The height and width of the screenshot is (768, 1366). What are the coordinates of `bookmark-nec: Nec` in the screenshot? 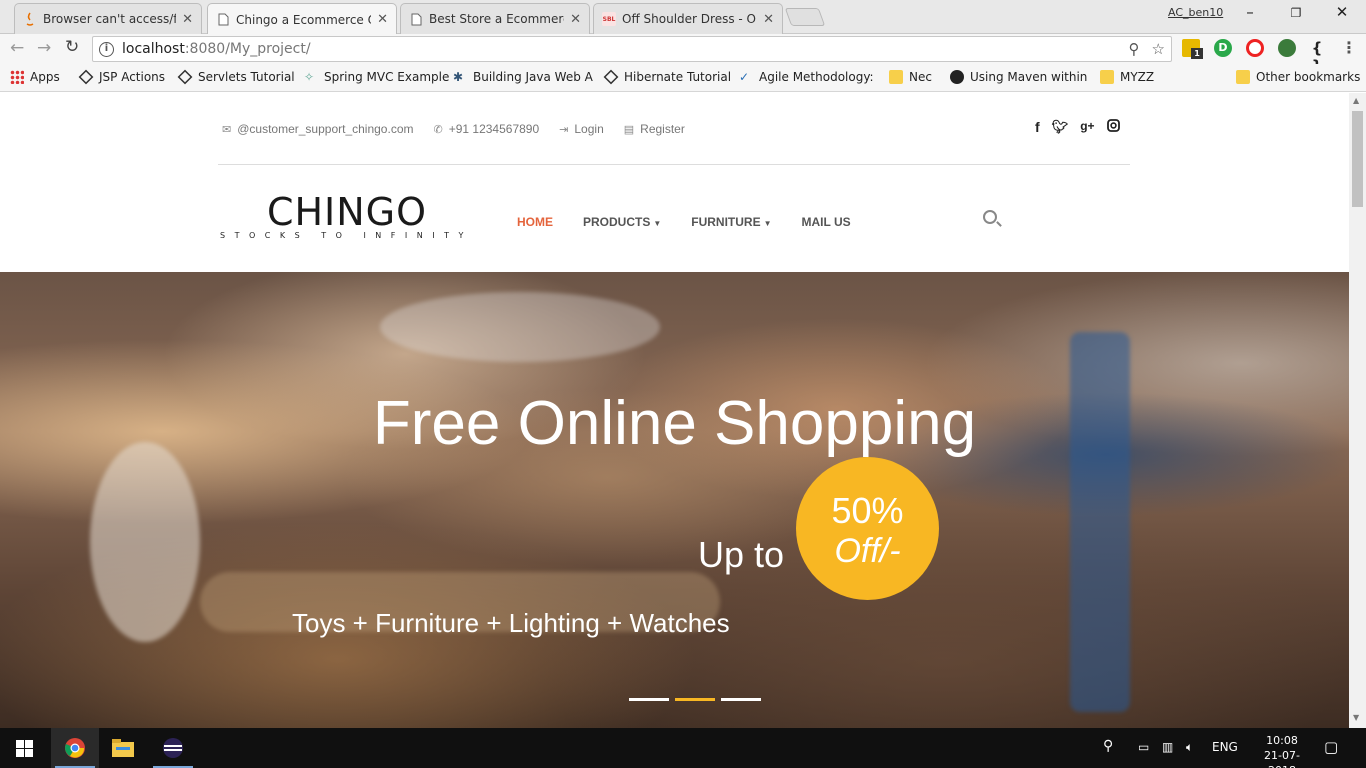 It's located at (910, 77).